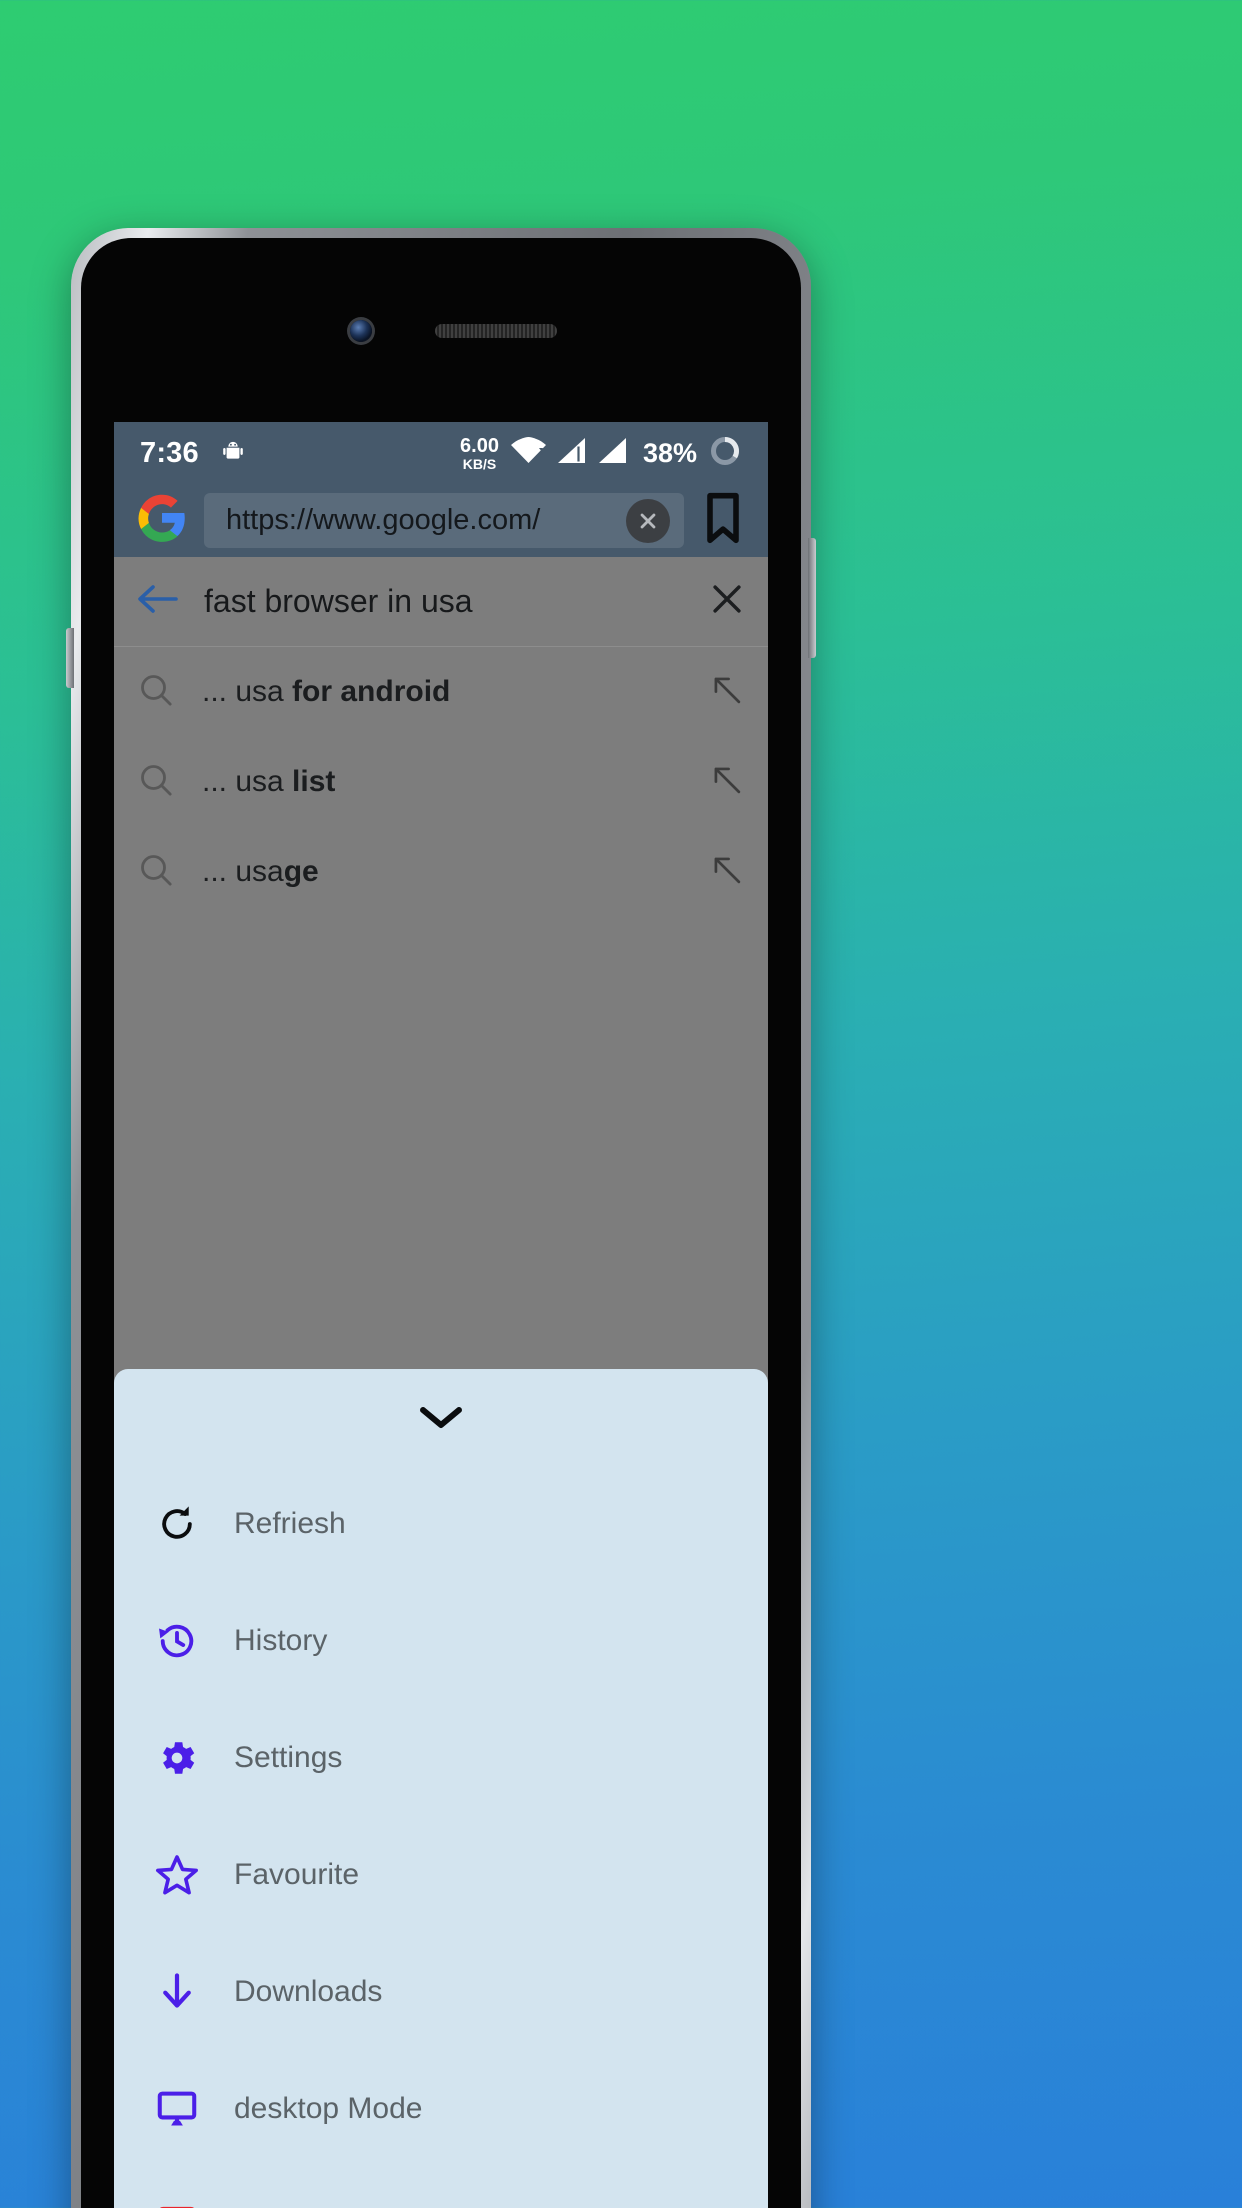  What do you see at coordinates (383, 520) in the screenshot?
I see `url-text: https://www.google.com/` at bounding box center [383, 520].